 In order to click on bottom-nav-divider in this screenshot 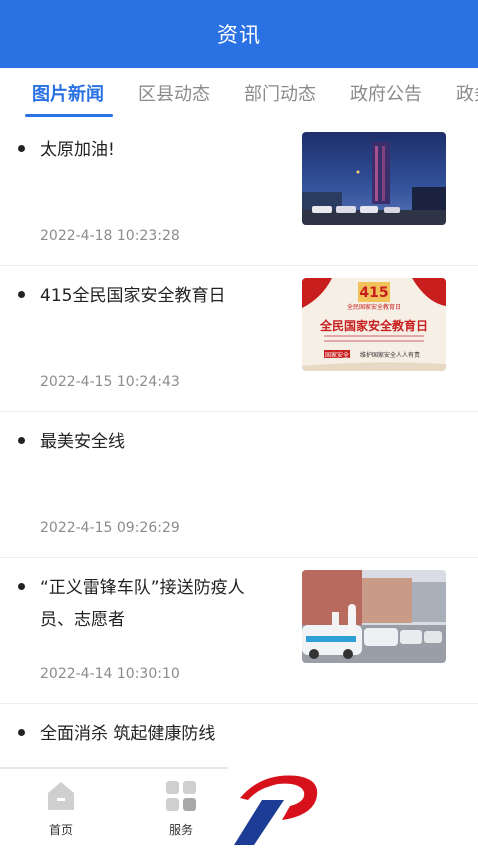, I will do `click(114, 768)`.